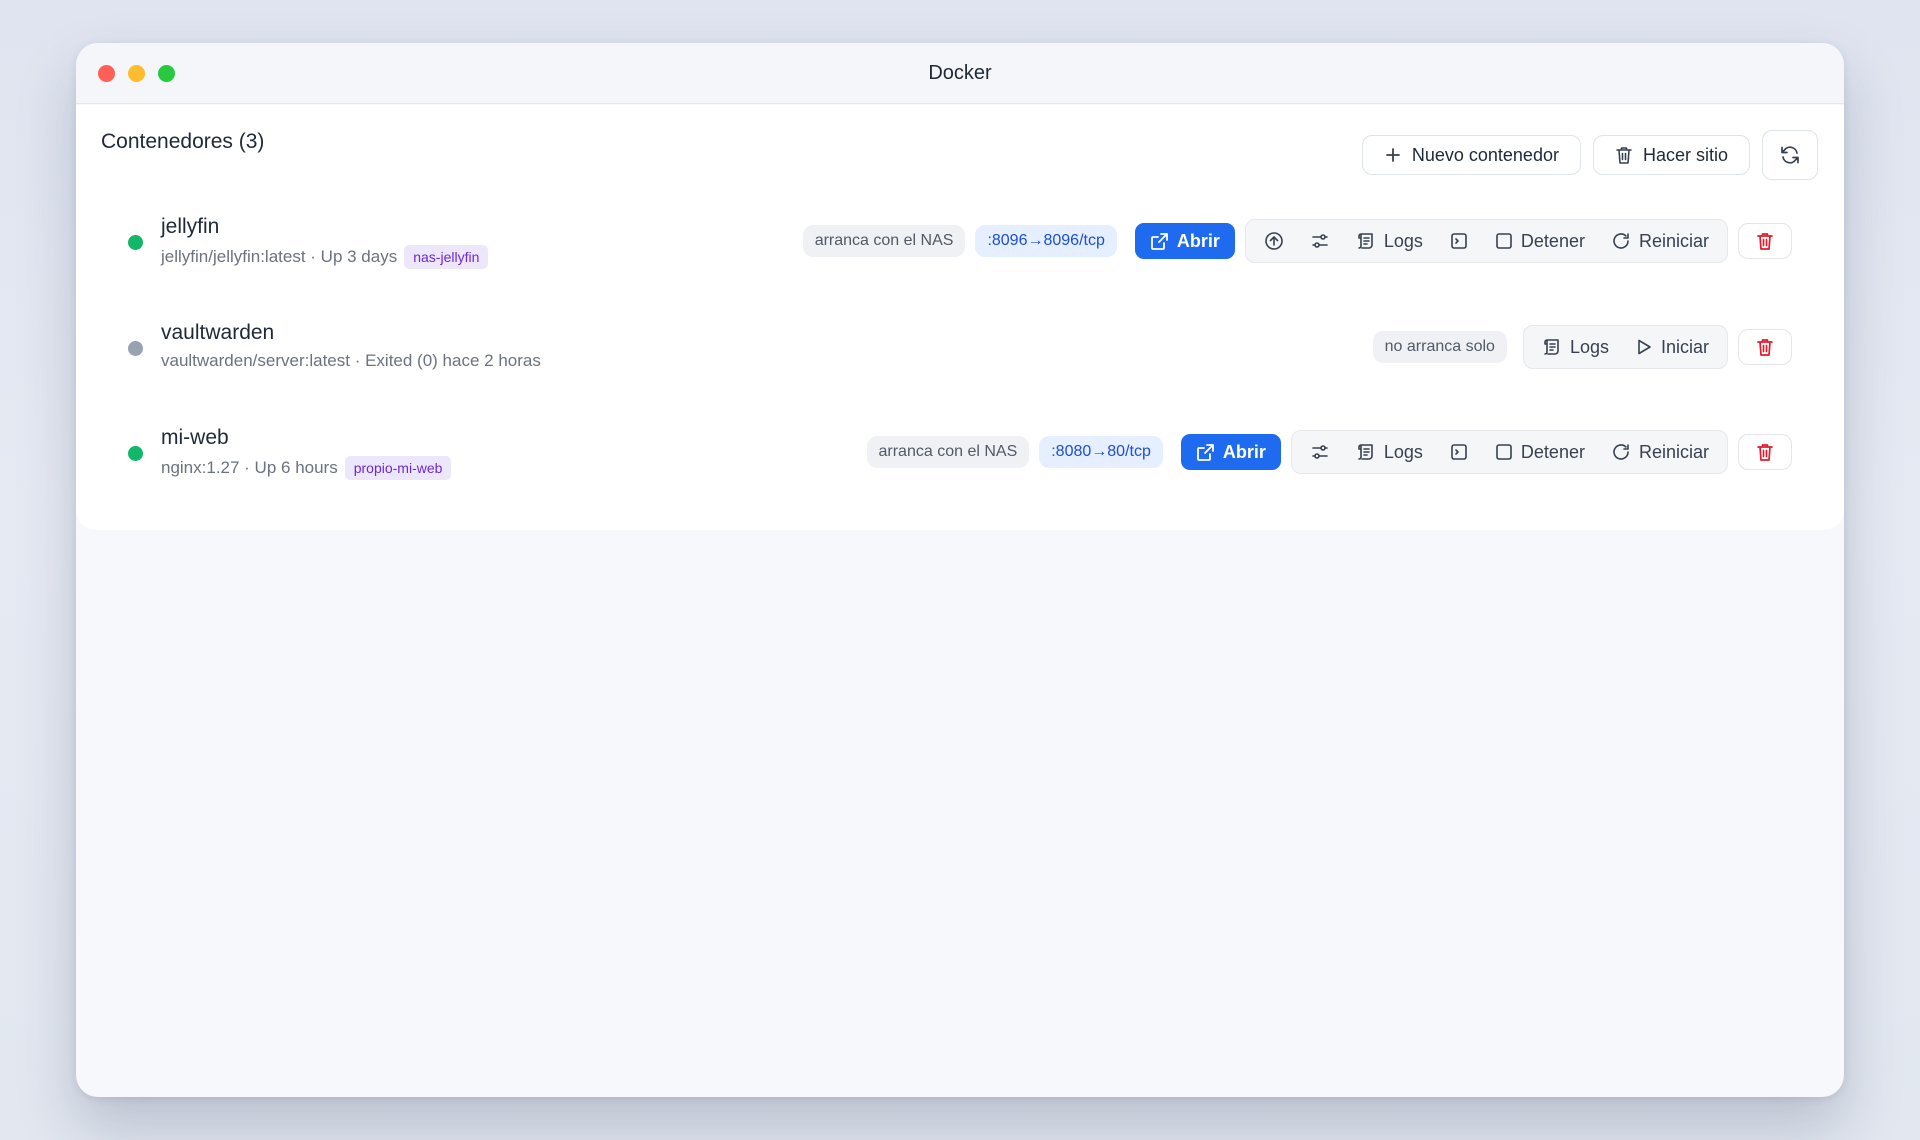  What do you see at coordinates (446, 257) in the screenshot?
I see `project-tag: nas-jellyfin` at bounding box center [446, 257].